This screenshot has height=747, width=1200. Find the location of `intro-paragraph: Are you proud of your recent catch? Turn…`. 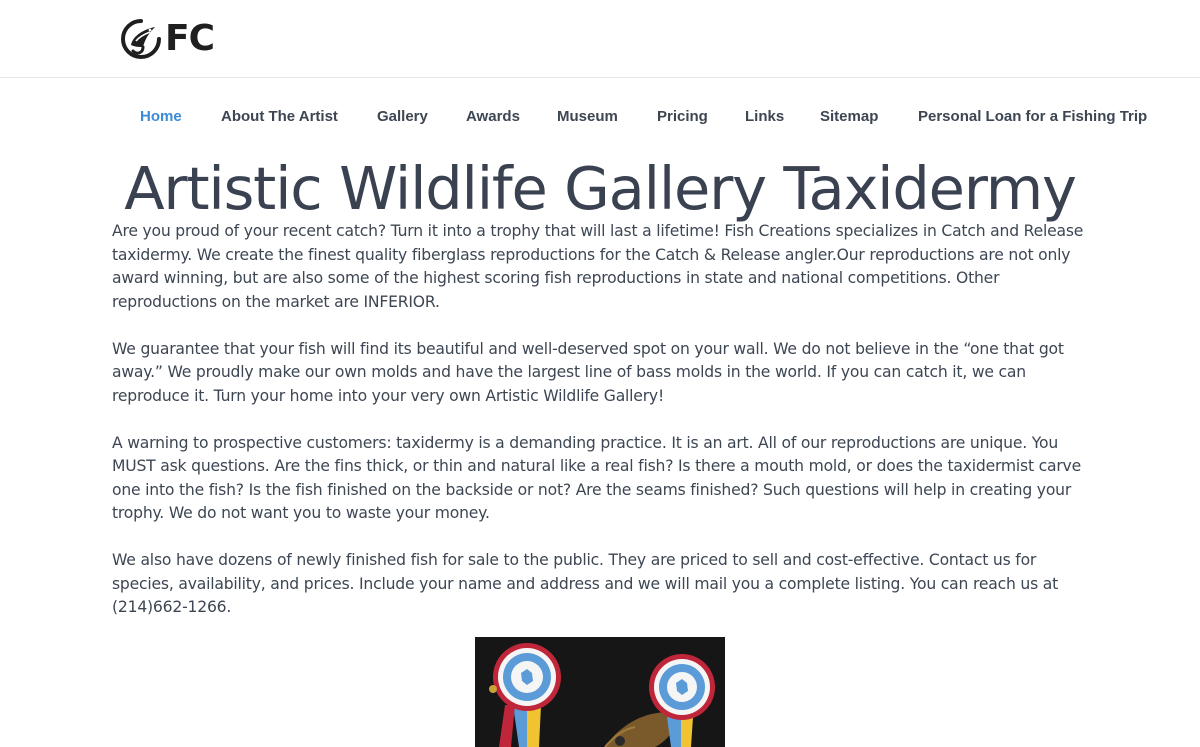

intro-paragraph: Are you proud of your recent catch? Turn… is located at coordinates (598, 266).